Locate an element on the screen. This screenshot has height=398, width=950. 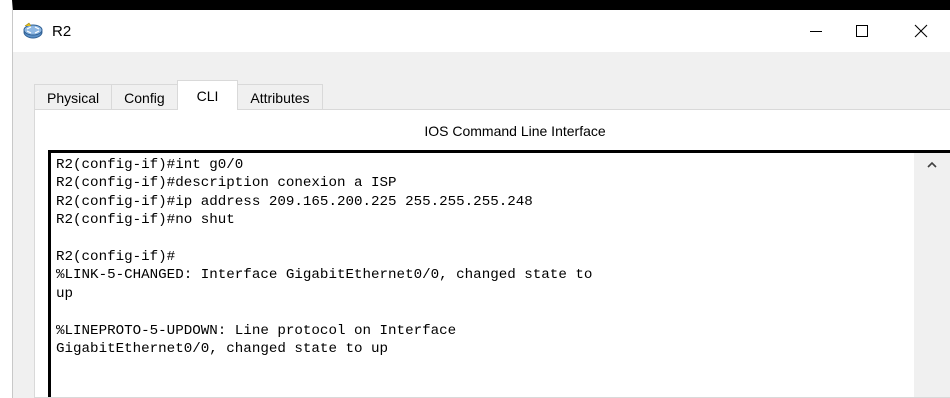
maximize-icon is located at coordinates (862, 31).